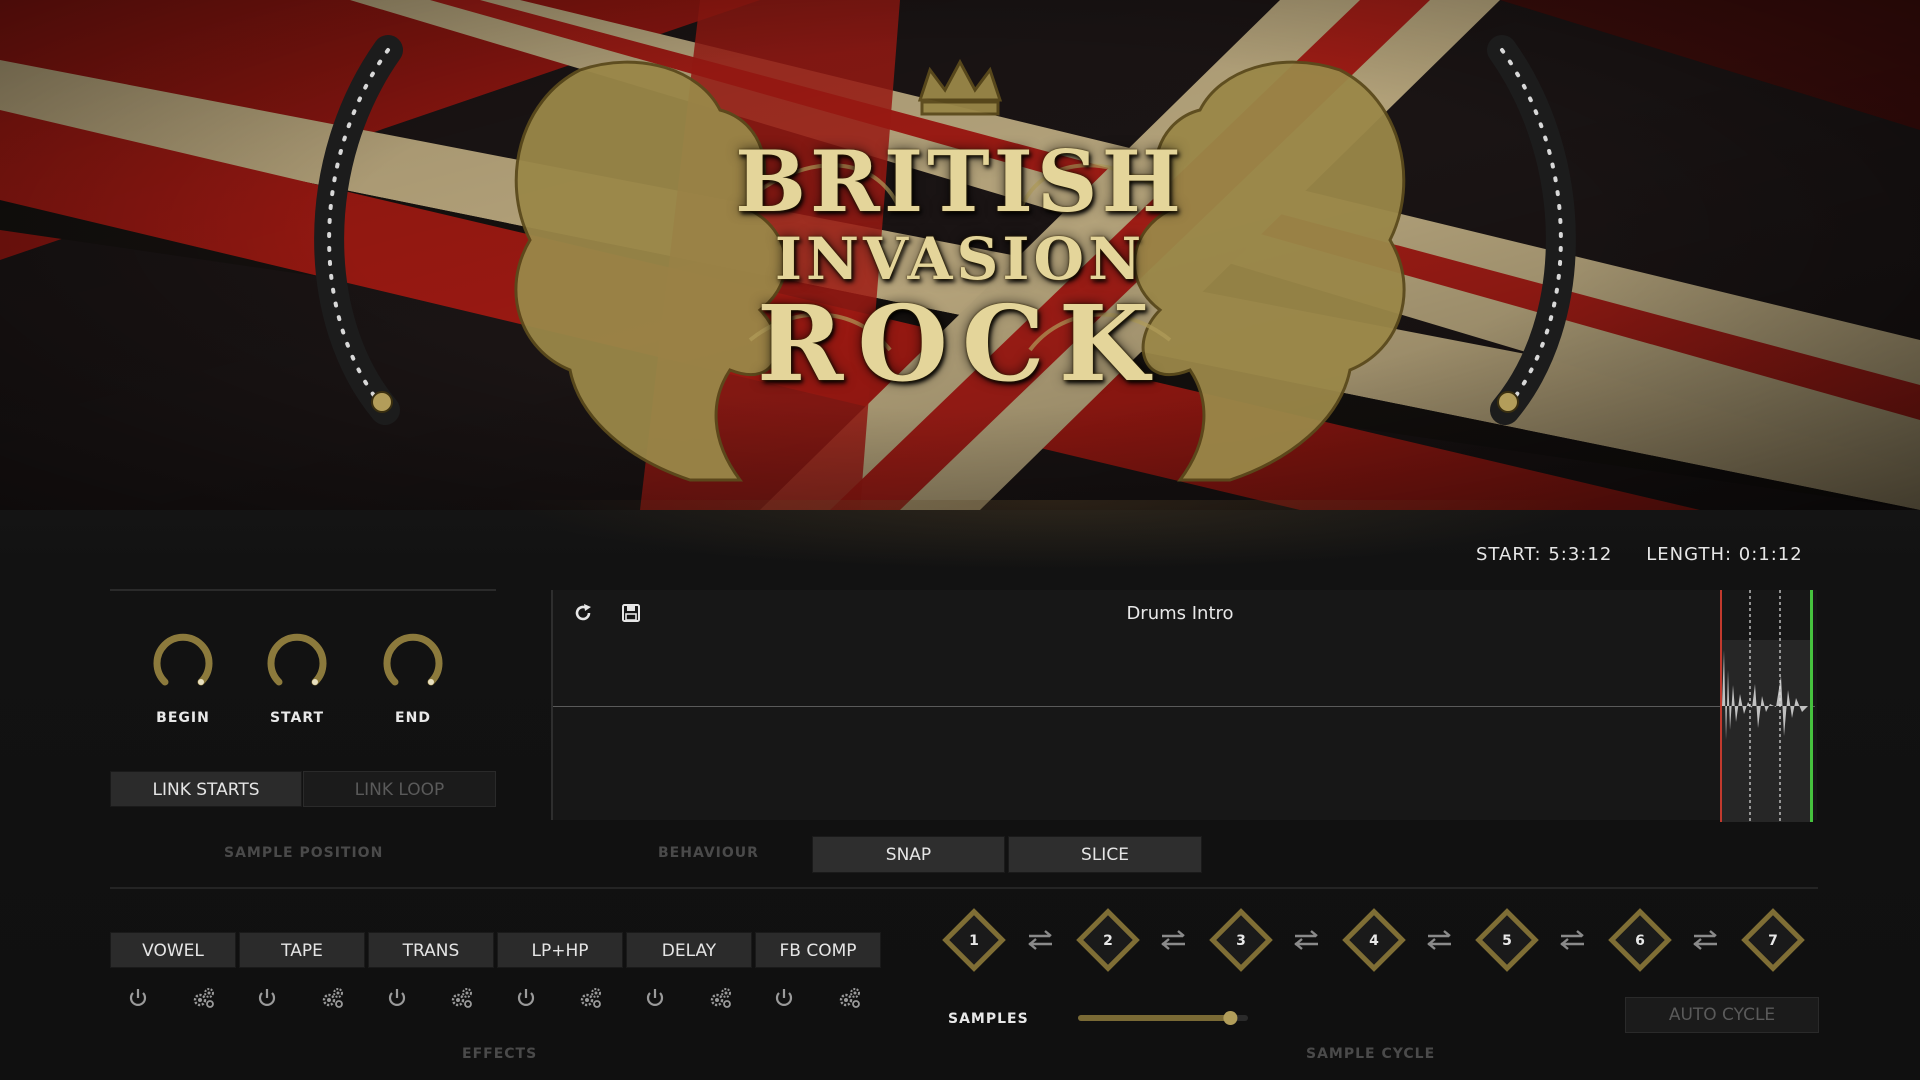 Image resolution: width=1920 pixels, height=1080 pixels. What do you see at coordinates (1371, 1054) in the screenshot?
I see `sample-cycle-label: SAMPLE CYCLE` at bounding box center [1371, 1054].